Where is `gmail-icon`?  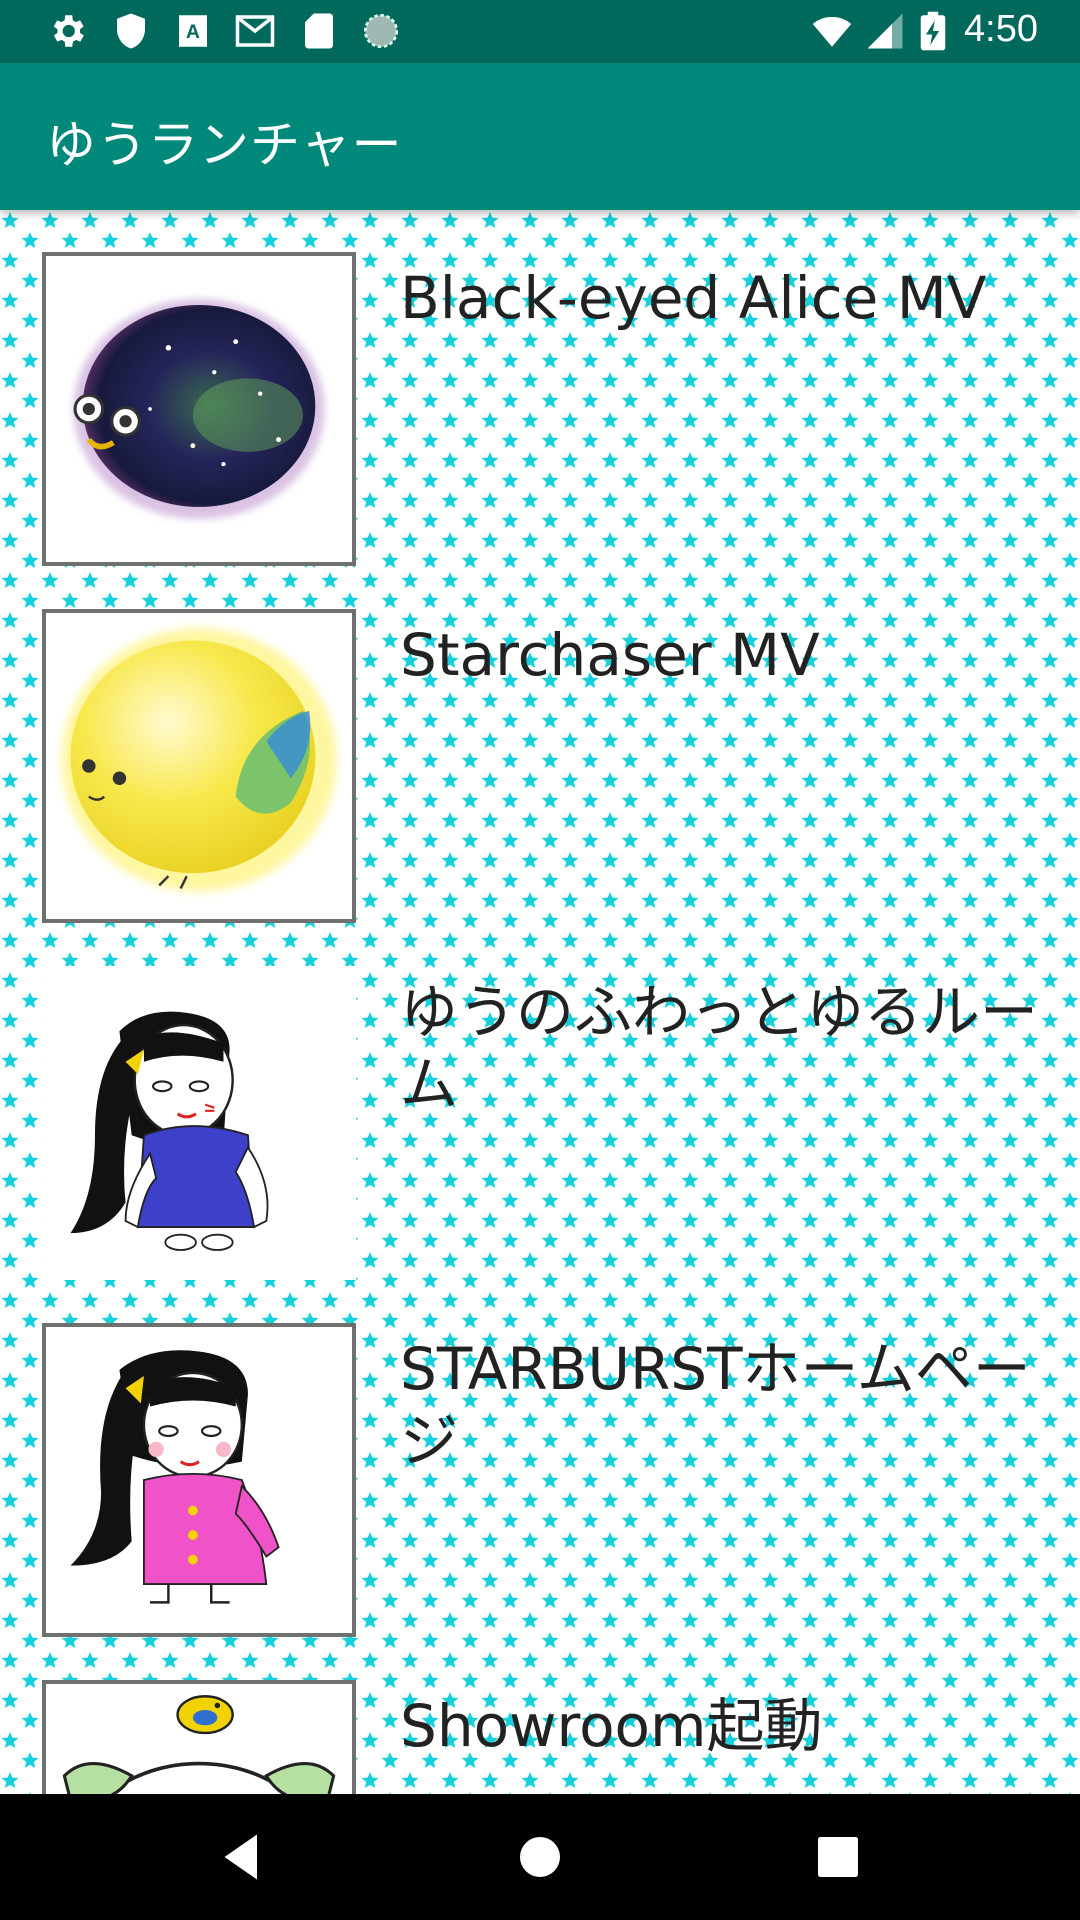
gmail-icon is located at coordinates (255, 31).